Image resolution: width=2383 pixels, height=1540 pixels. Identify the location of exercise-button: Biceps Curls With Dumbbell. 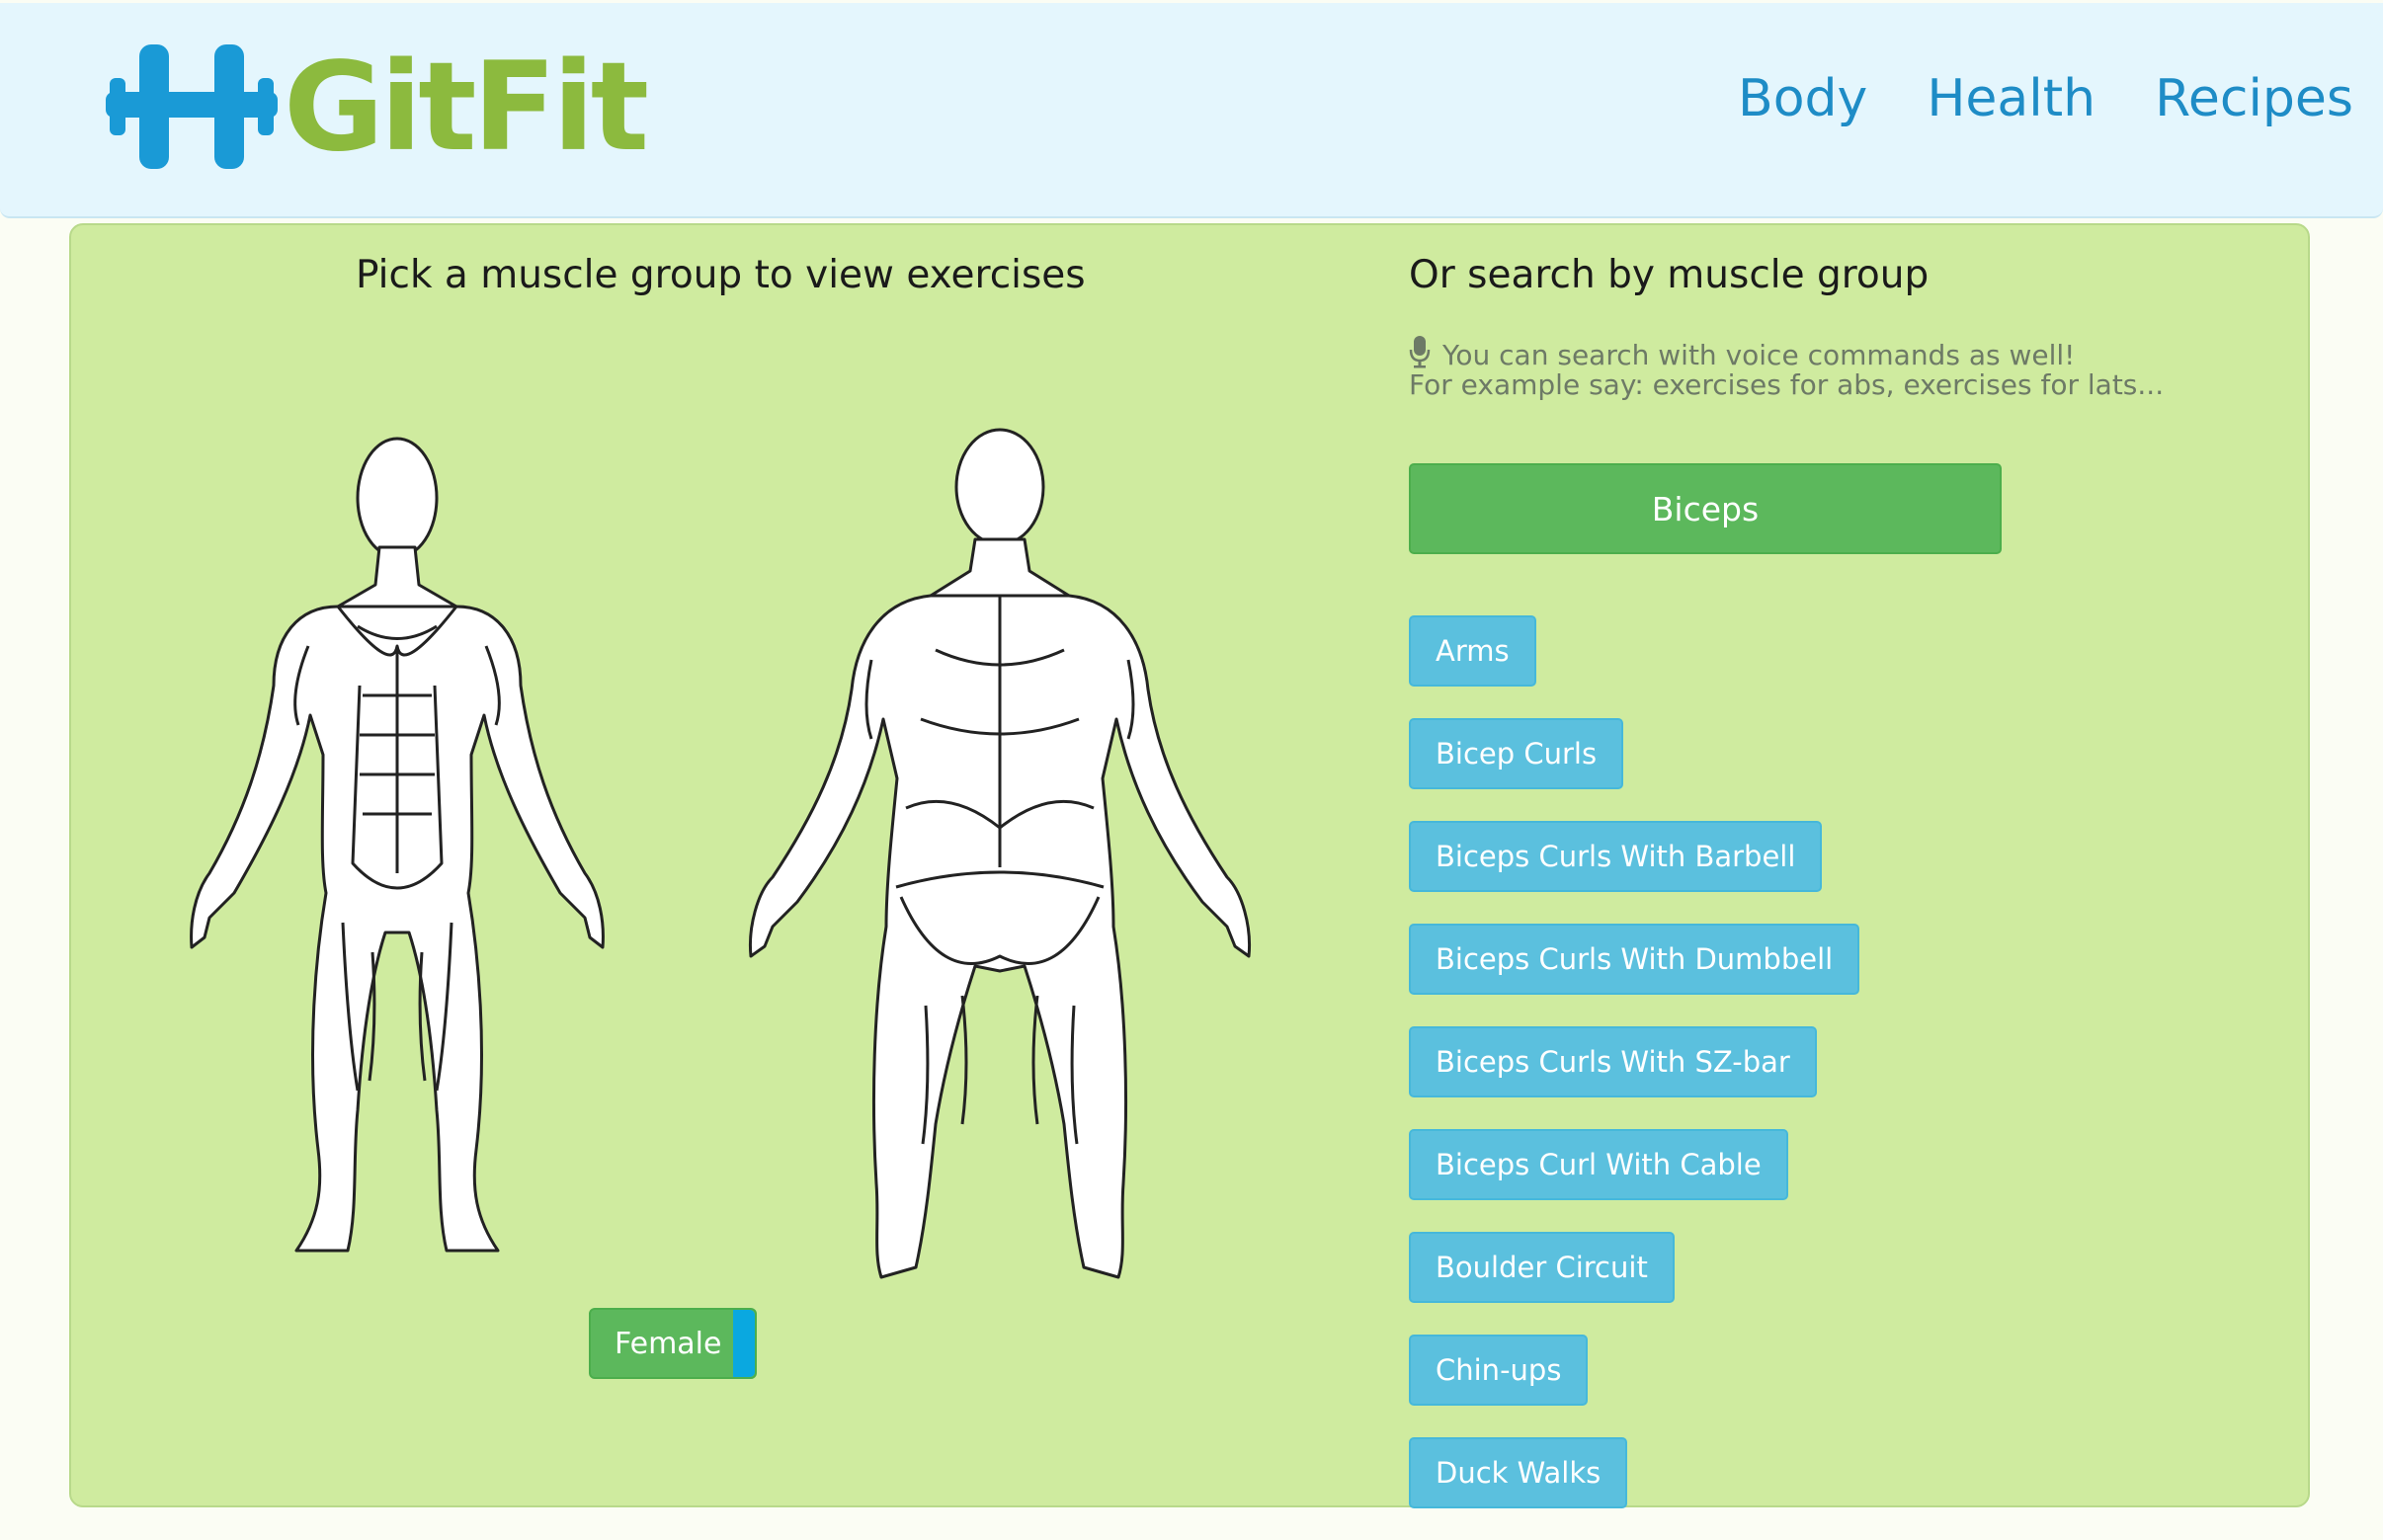
(1634, 959).